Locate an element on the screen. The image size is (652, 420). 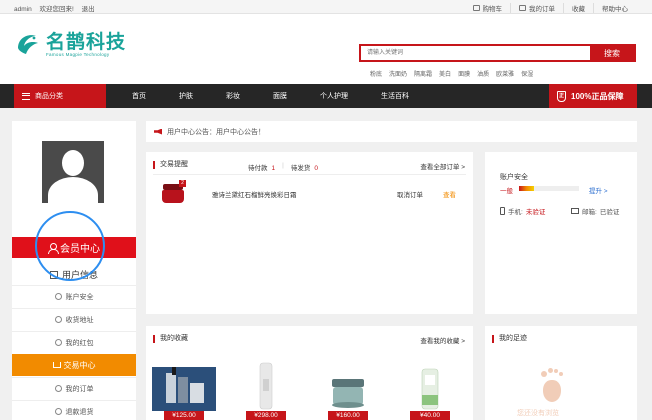
logo-name: 名鹊科技 is located at coordinates (86, 41).